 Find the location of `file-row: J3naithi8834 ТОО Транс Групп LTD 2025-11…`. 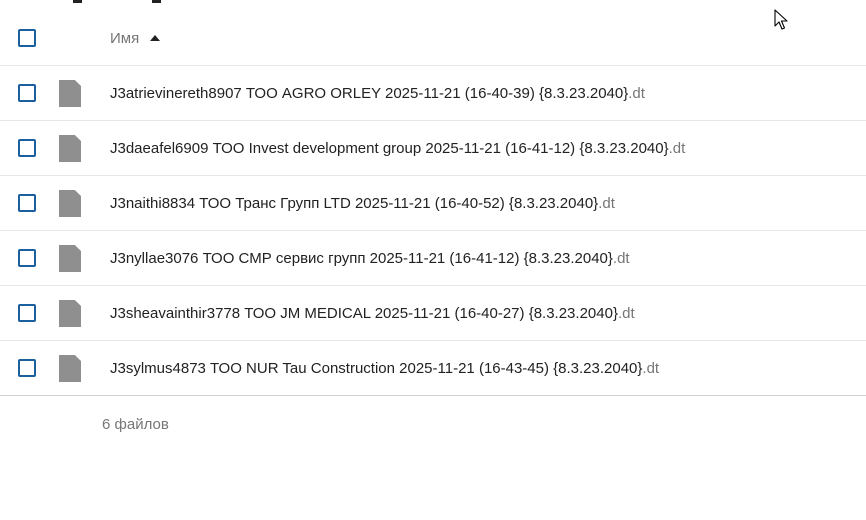

file-row: J3naithi8834 ТОО Транс Групп LTD 2025-11… is located at coordinates (433, 203).